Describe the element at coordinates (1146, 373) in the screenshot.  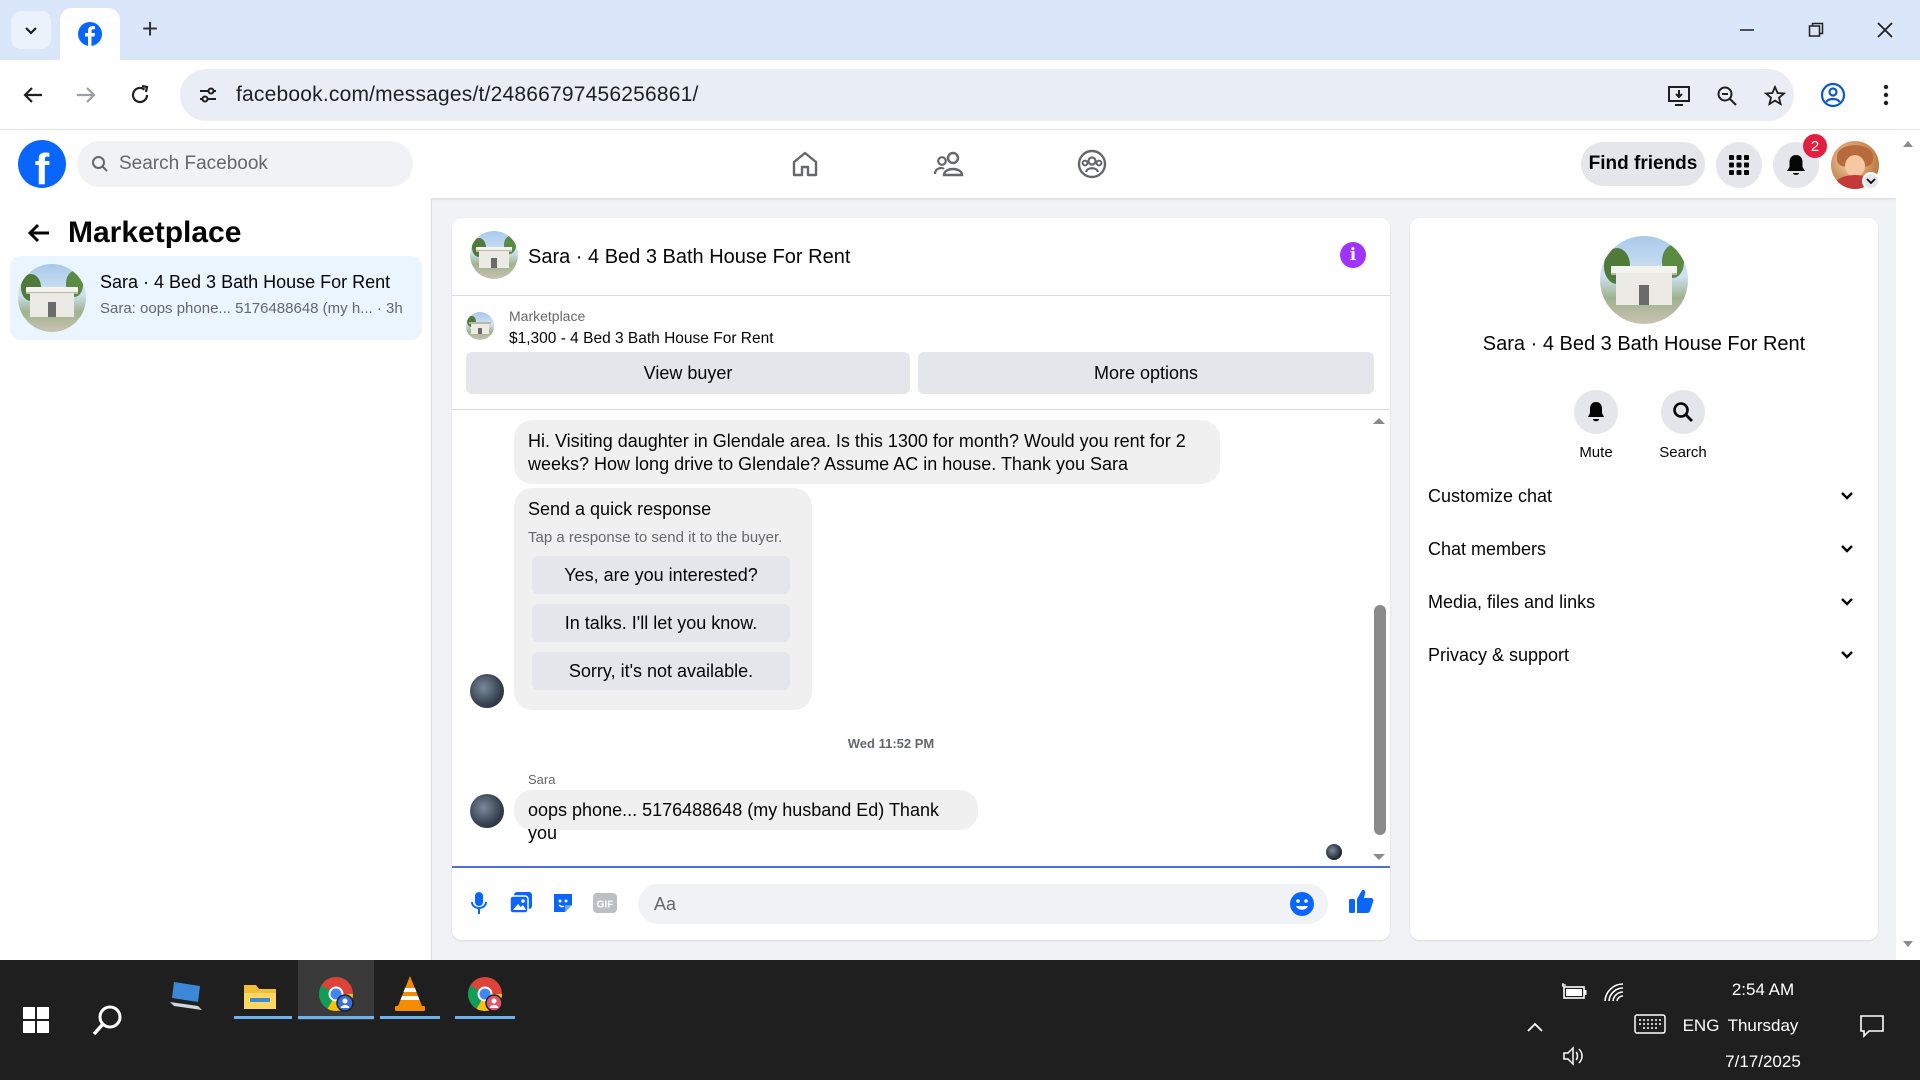
I see `more-options-button: More options` at that location.